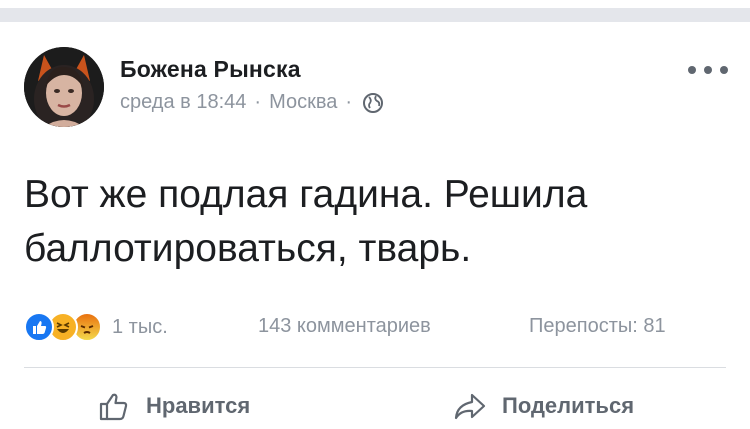  I want to click on avatar-image, so click(64, 87).